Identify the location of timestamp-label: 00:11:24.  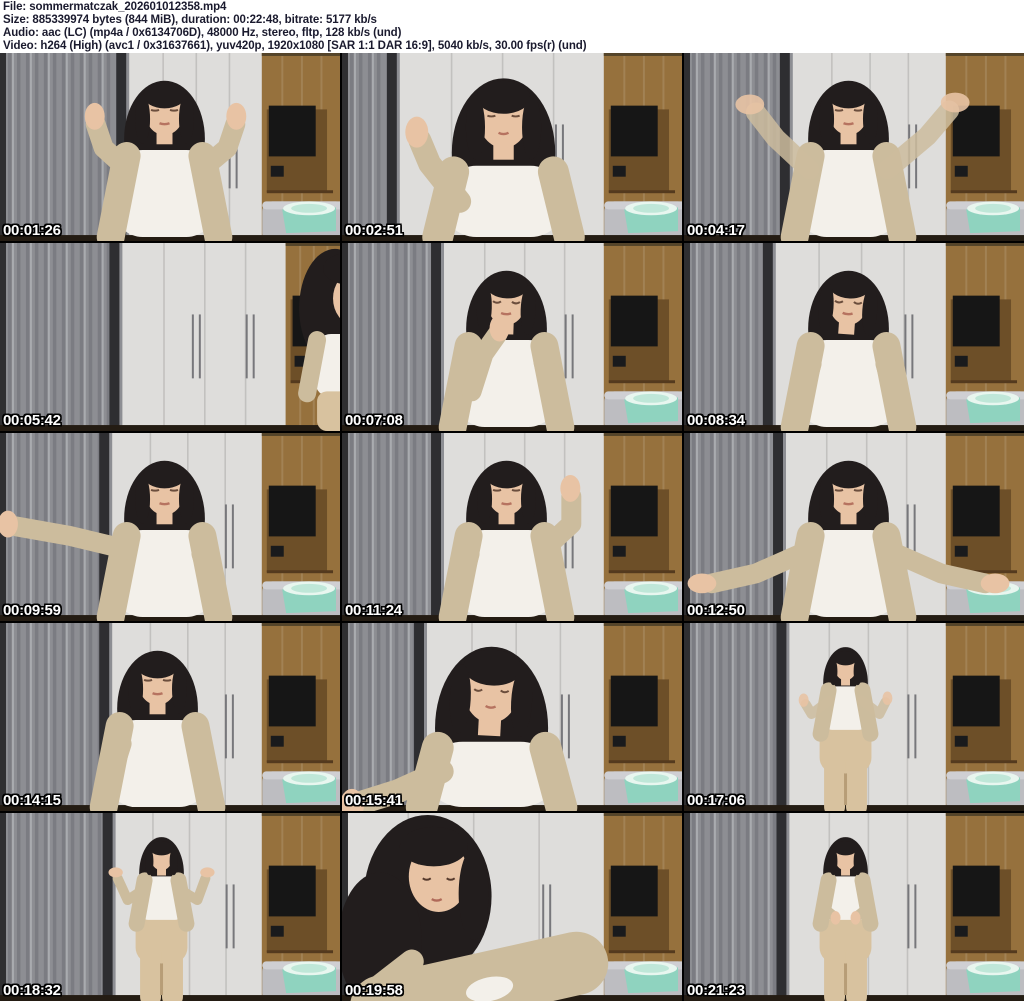
(373, 610).